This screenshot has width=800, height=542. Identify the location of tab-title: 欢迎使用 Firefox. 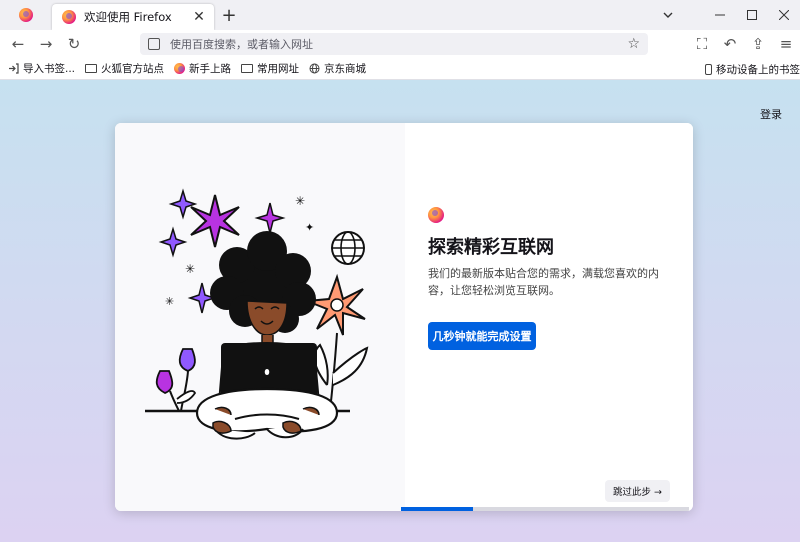
(128, 17).